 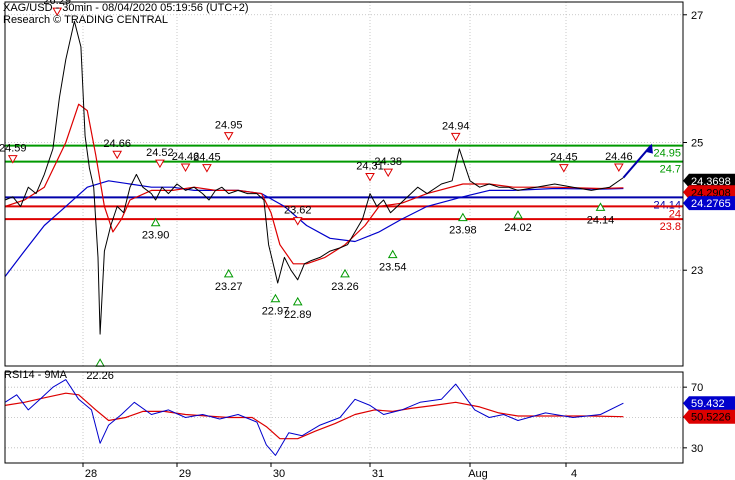 I want to click on chart-source: Research © TRADING CENTRAL, so click(x=85, y=20).